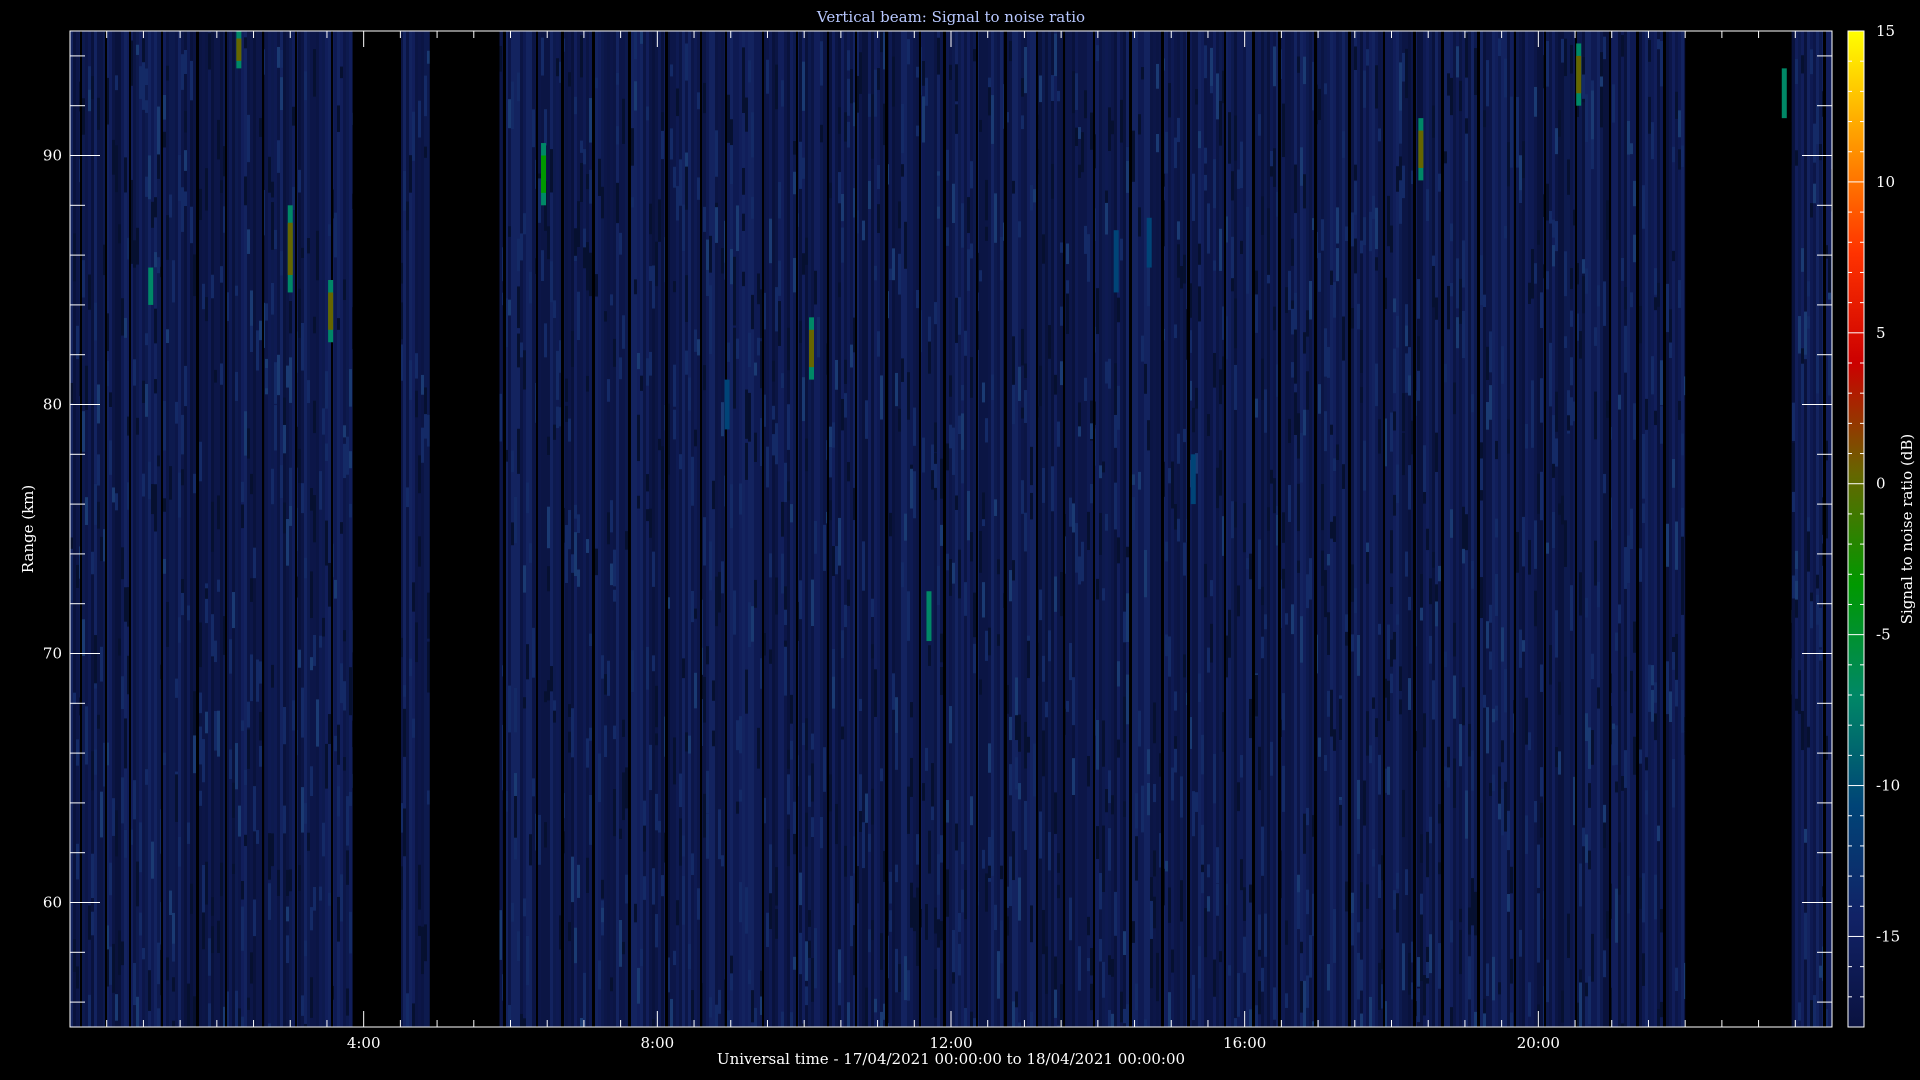 Image resolution: width=1920 pixels, height=1080 pixels. What do you see at coordinates (797, 529) in the screenshot?
I see `scan-gap` at bounding box center [797, 529].